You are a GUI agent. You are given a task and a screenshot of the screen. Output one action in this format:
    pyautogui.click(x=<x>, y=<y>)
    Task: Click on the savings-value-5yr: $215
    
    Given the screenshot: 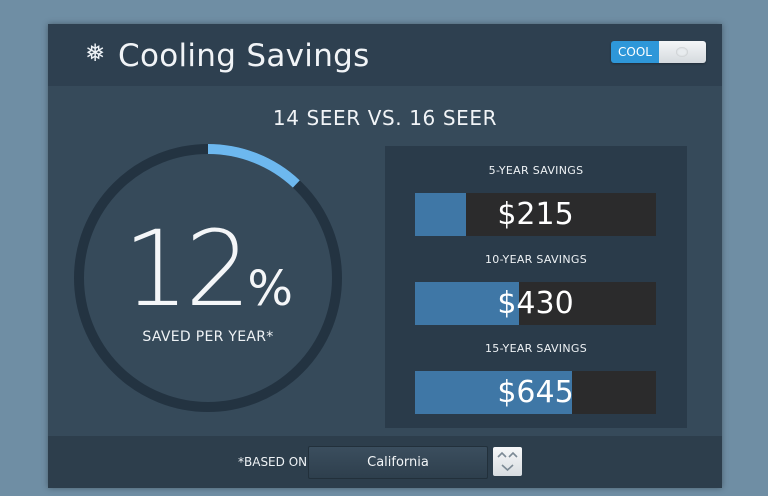 What is the action you would take?
    pyautogui.click(x=535, y=214)
    